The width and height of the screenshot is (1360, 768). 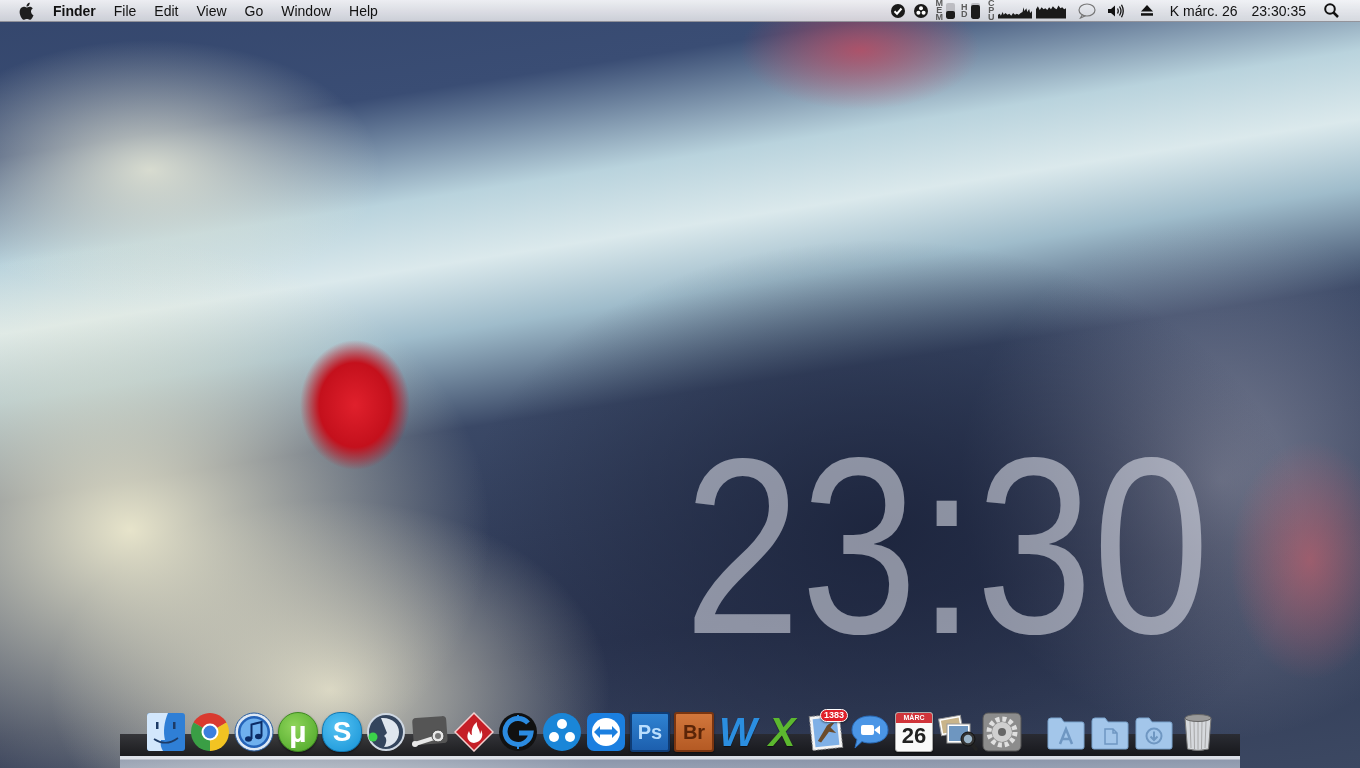 I want to click on profile-circle-icon, so click(x=386, y=732).